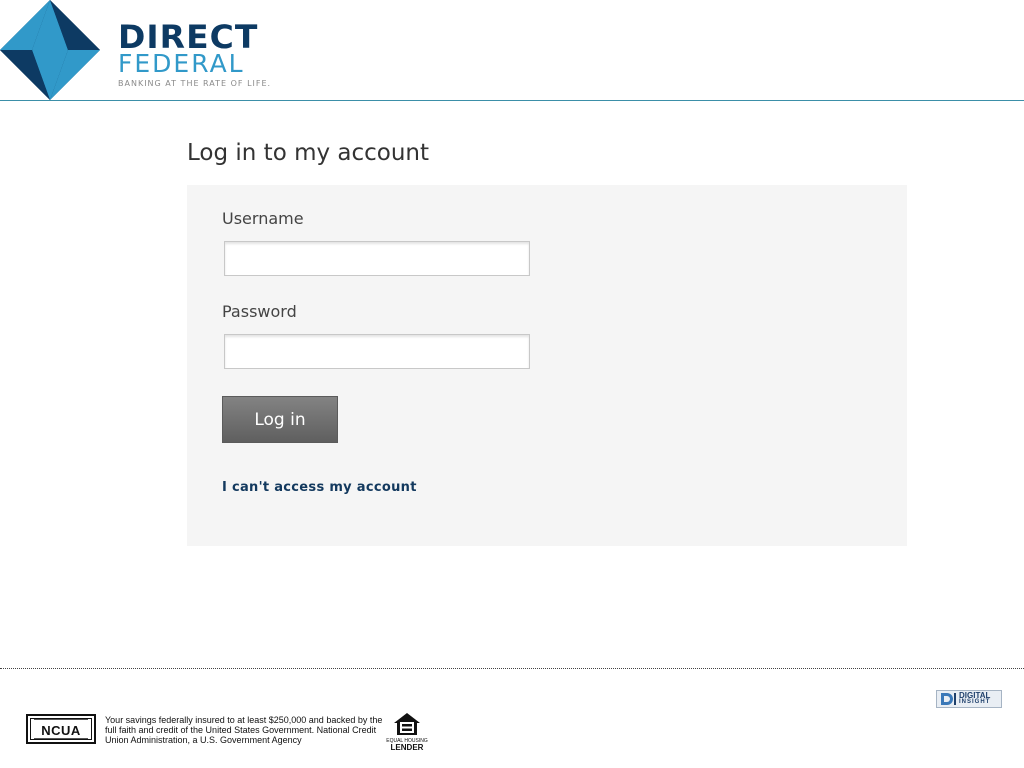 Image resolution: width=1024 pixels, height=768 pixels. What do you see at coordinates (280, 419) in the screenshot?
I see `login-button: Log in` at bounding box center [280, 419].